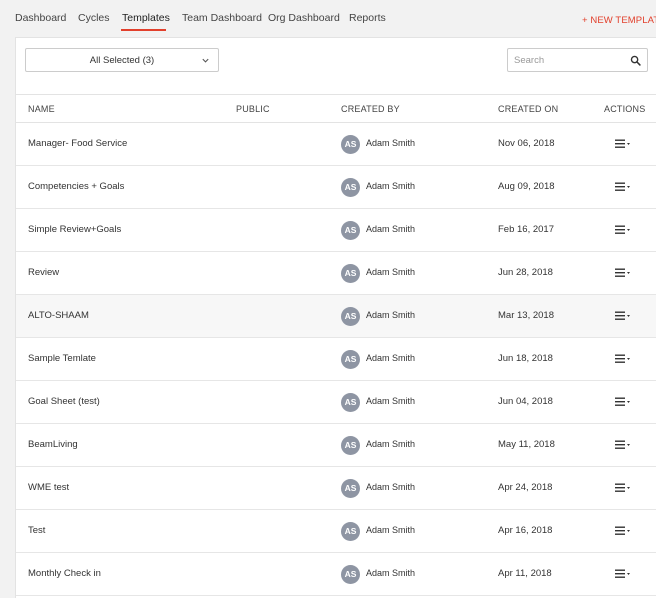 The width and height of the screenshot is (656, 598). What do you see at coordinates (336, 488) in the screenshot?
I see `table-row: WME test AS Adam Smith Apr 24, 2018` at bounding box center [336, 488].